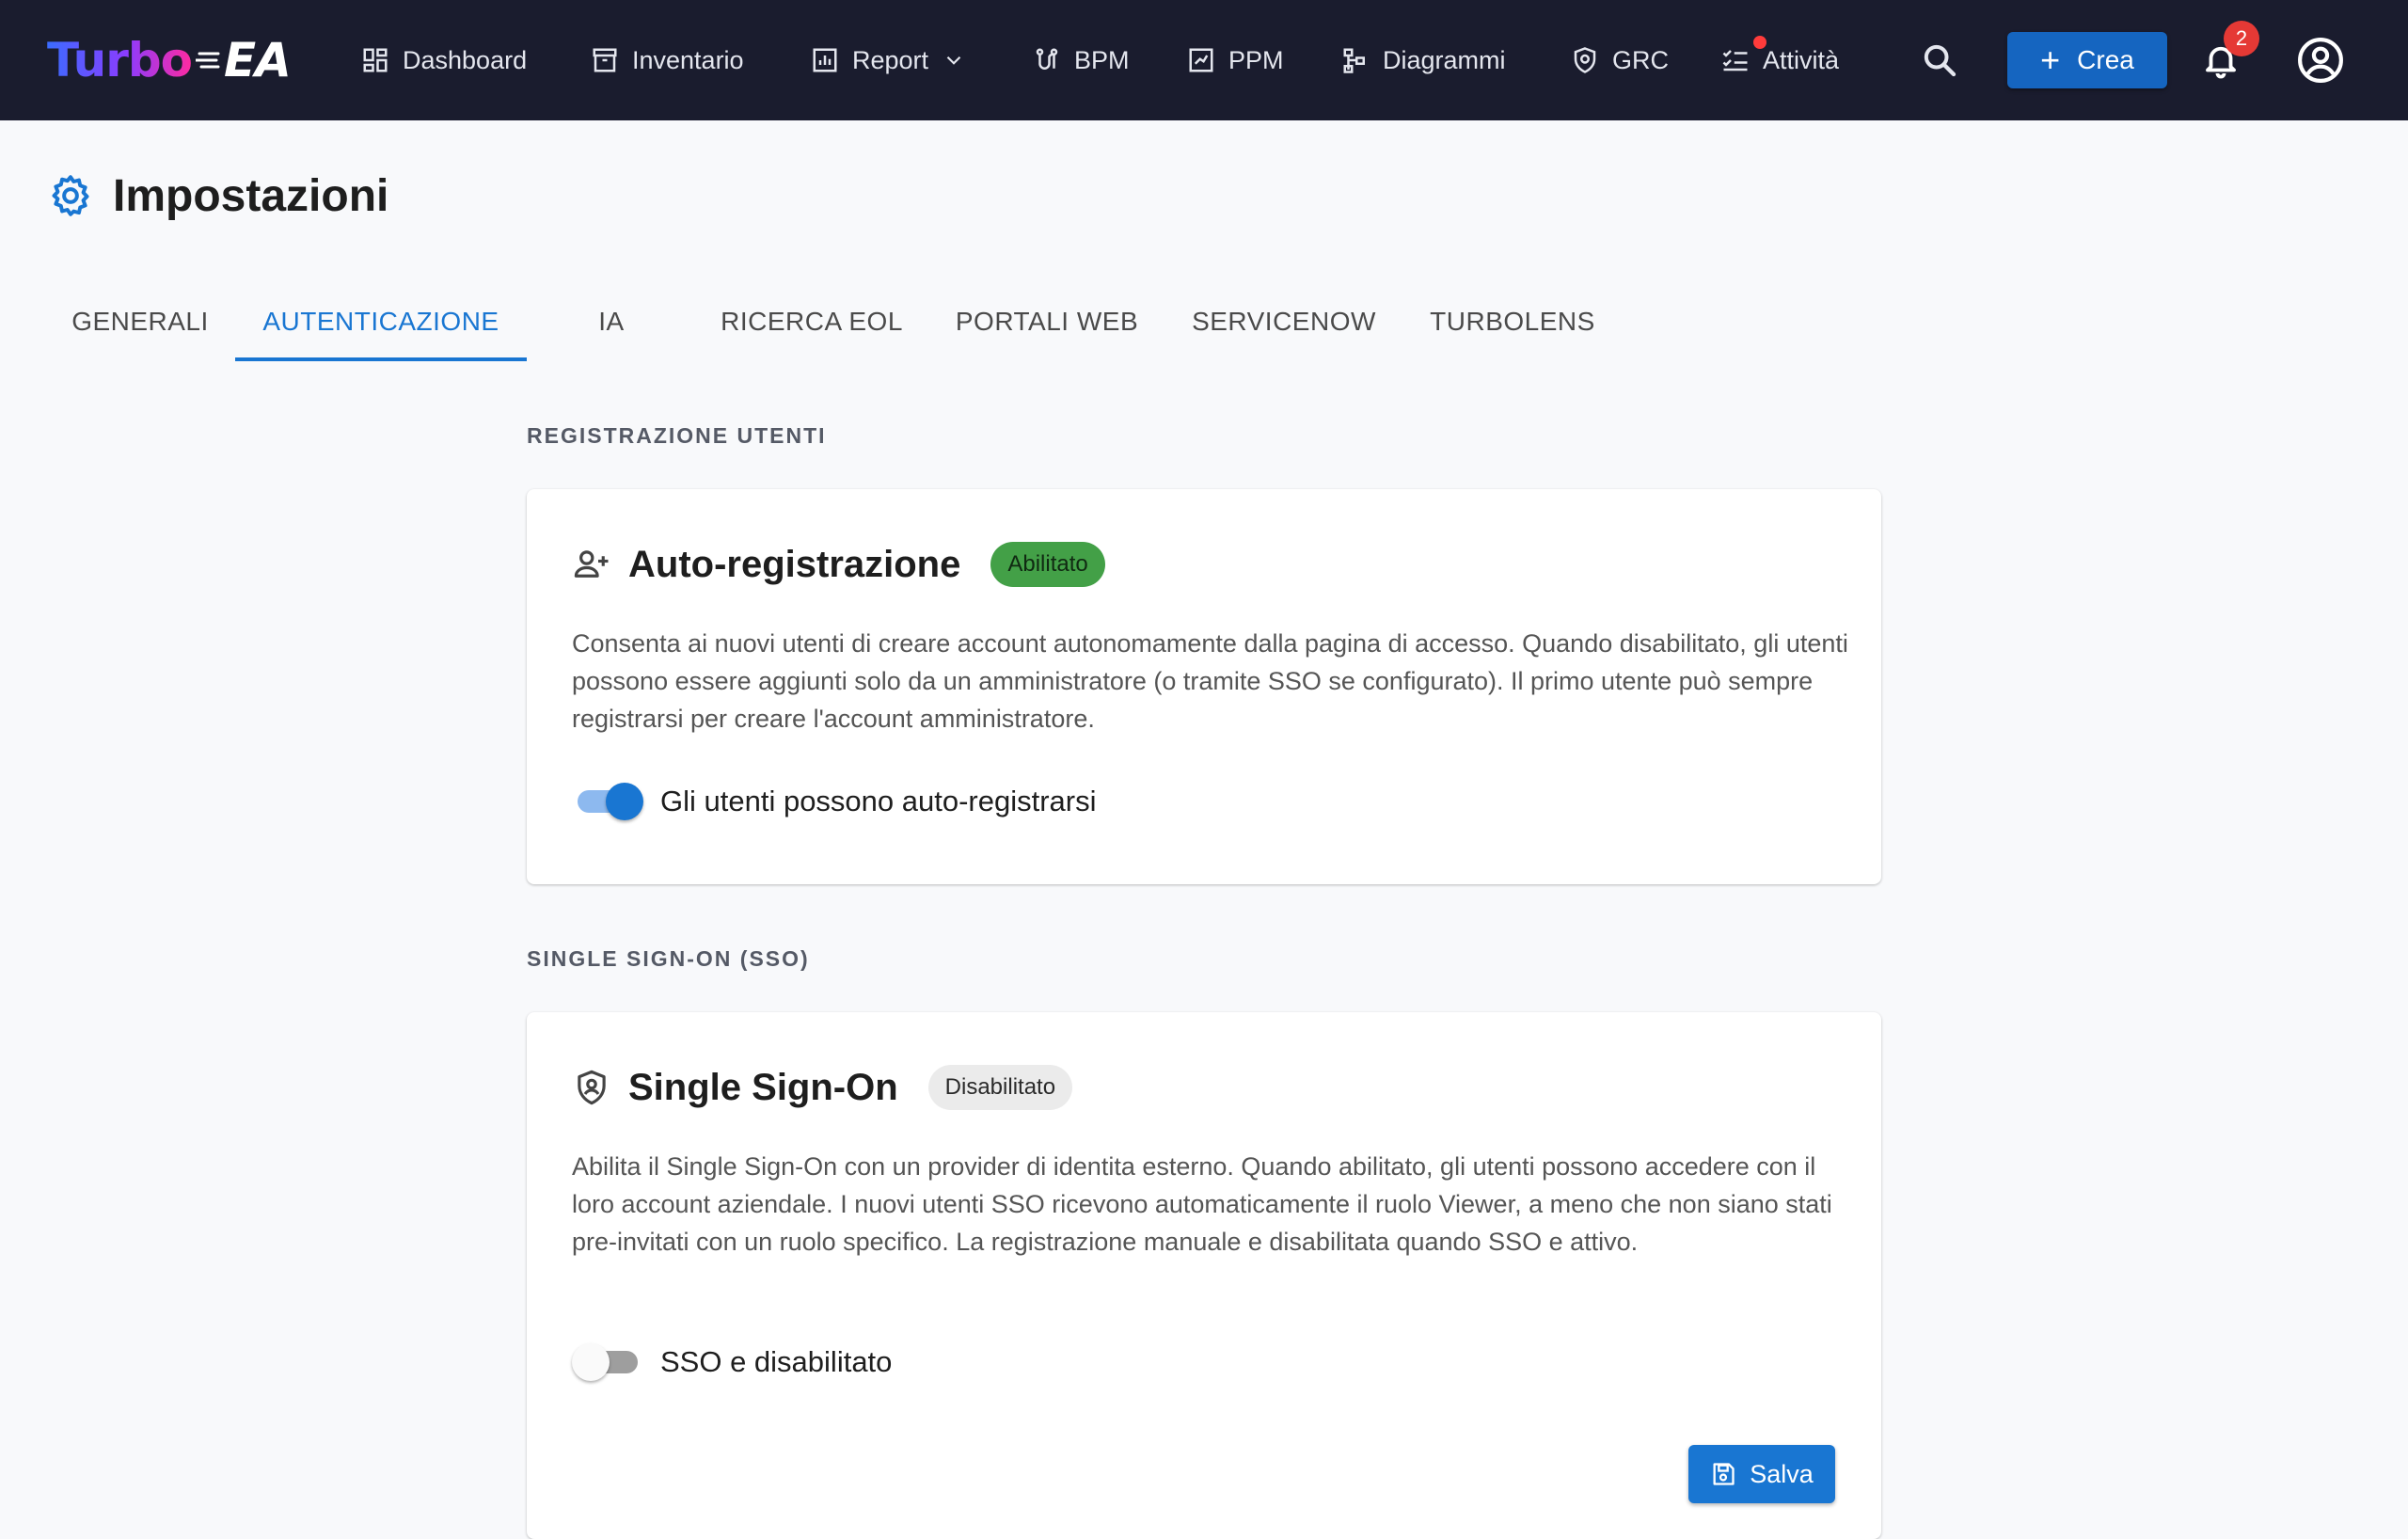 This screenshot has height=1539, width=2408. I want to click on tab-servicenow: SERVICENOW, so click(1284, 321).